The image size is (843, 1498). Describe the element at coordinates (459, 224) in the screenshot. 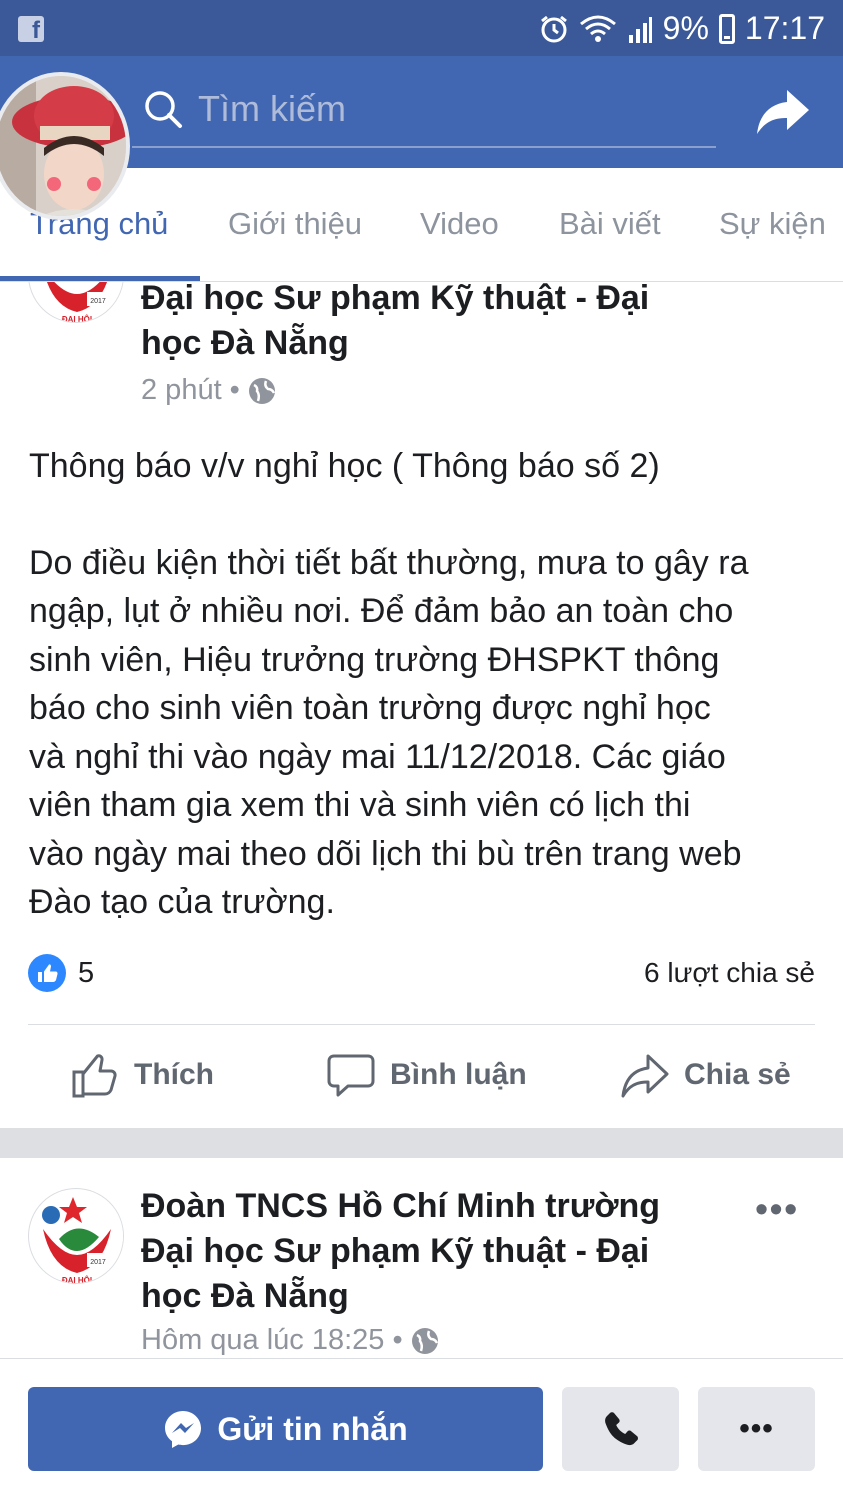

I see `tab-video: Video` at that location.